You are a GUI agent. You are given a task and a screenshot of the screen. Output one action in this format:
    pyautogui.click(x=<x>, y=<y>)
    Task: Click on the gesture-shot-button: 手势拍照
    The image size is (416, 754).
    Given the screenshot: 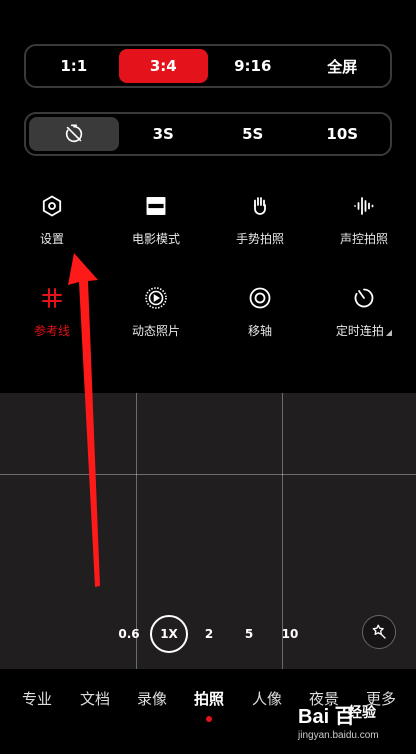 What is the action you would take?
    pyautogui.click(x=260, y=219)
    